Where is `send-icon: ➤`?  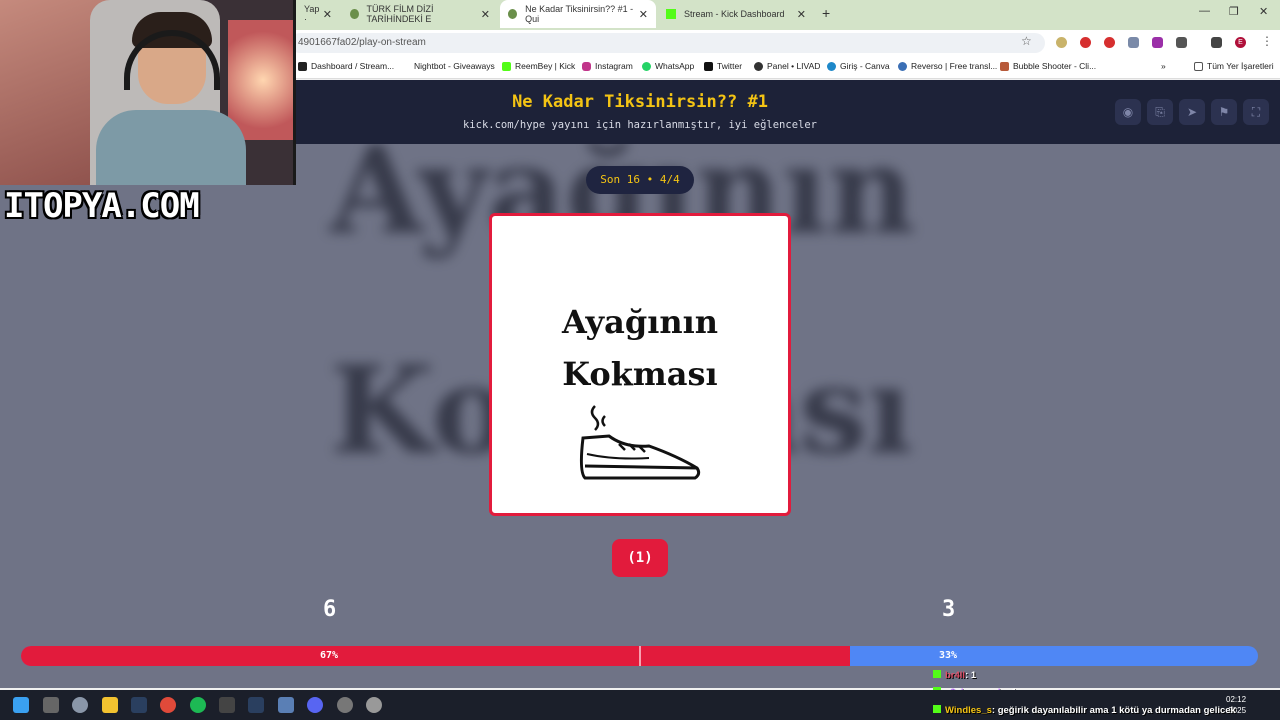
send-icon: ➤ is located at coordinates (1192, 112).